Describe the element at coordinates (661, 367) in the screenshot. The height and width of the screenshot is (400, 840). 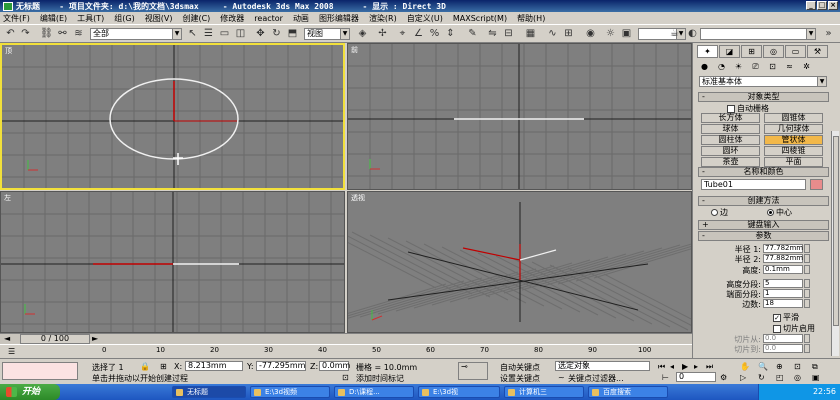
I see `goto-start-icon: ⏮` at that location.